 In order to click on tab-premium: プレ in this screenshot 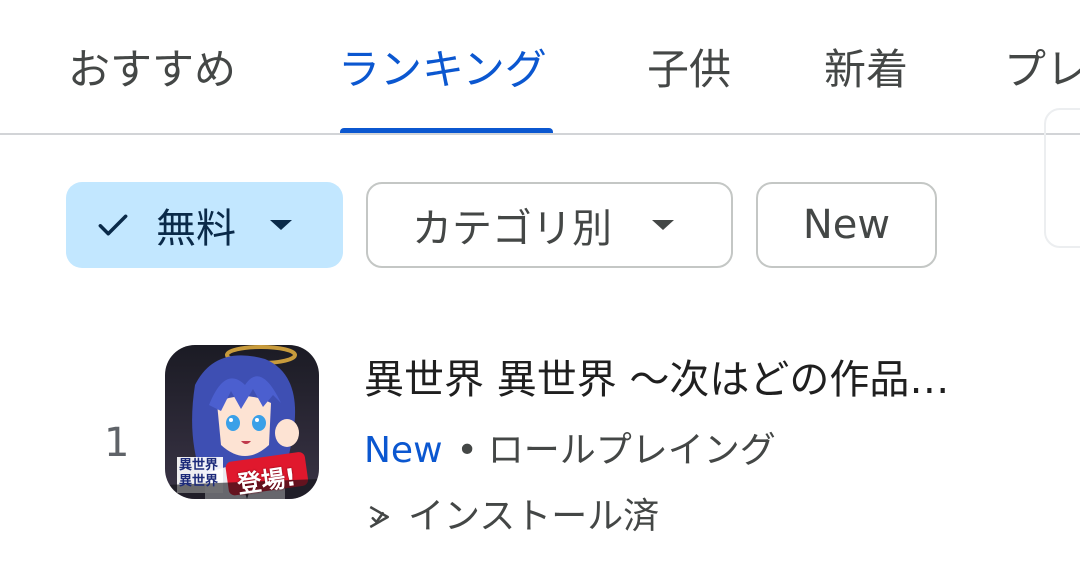, I will do `click(1042, 70)`.